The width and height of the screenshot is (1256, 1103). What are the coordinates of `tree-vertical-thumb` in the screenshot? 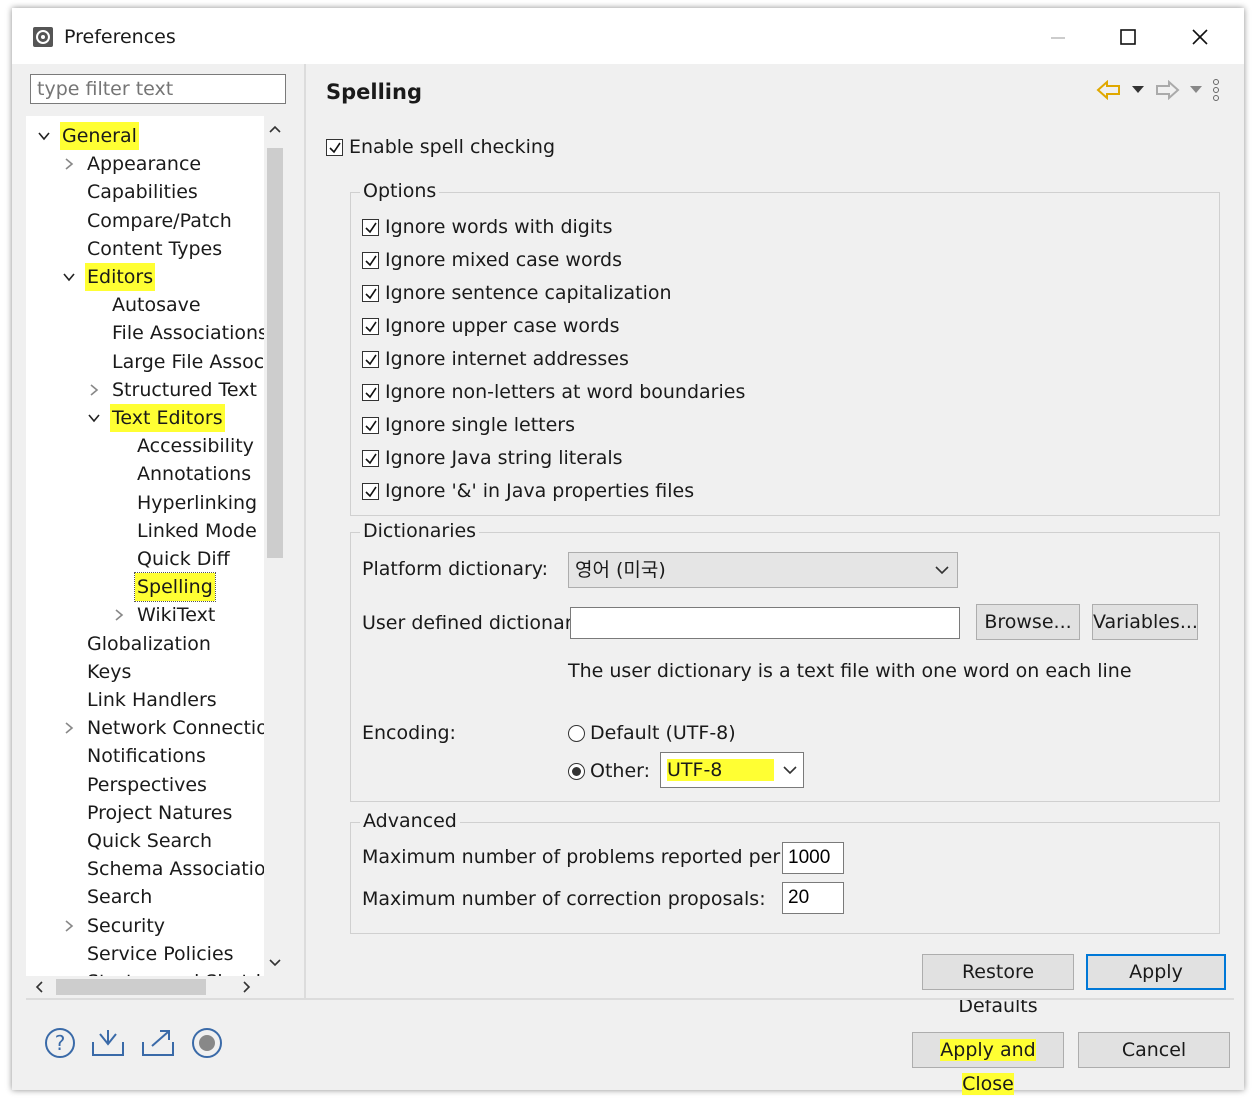 It's located at (275, 353).